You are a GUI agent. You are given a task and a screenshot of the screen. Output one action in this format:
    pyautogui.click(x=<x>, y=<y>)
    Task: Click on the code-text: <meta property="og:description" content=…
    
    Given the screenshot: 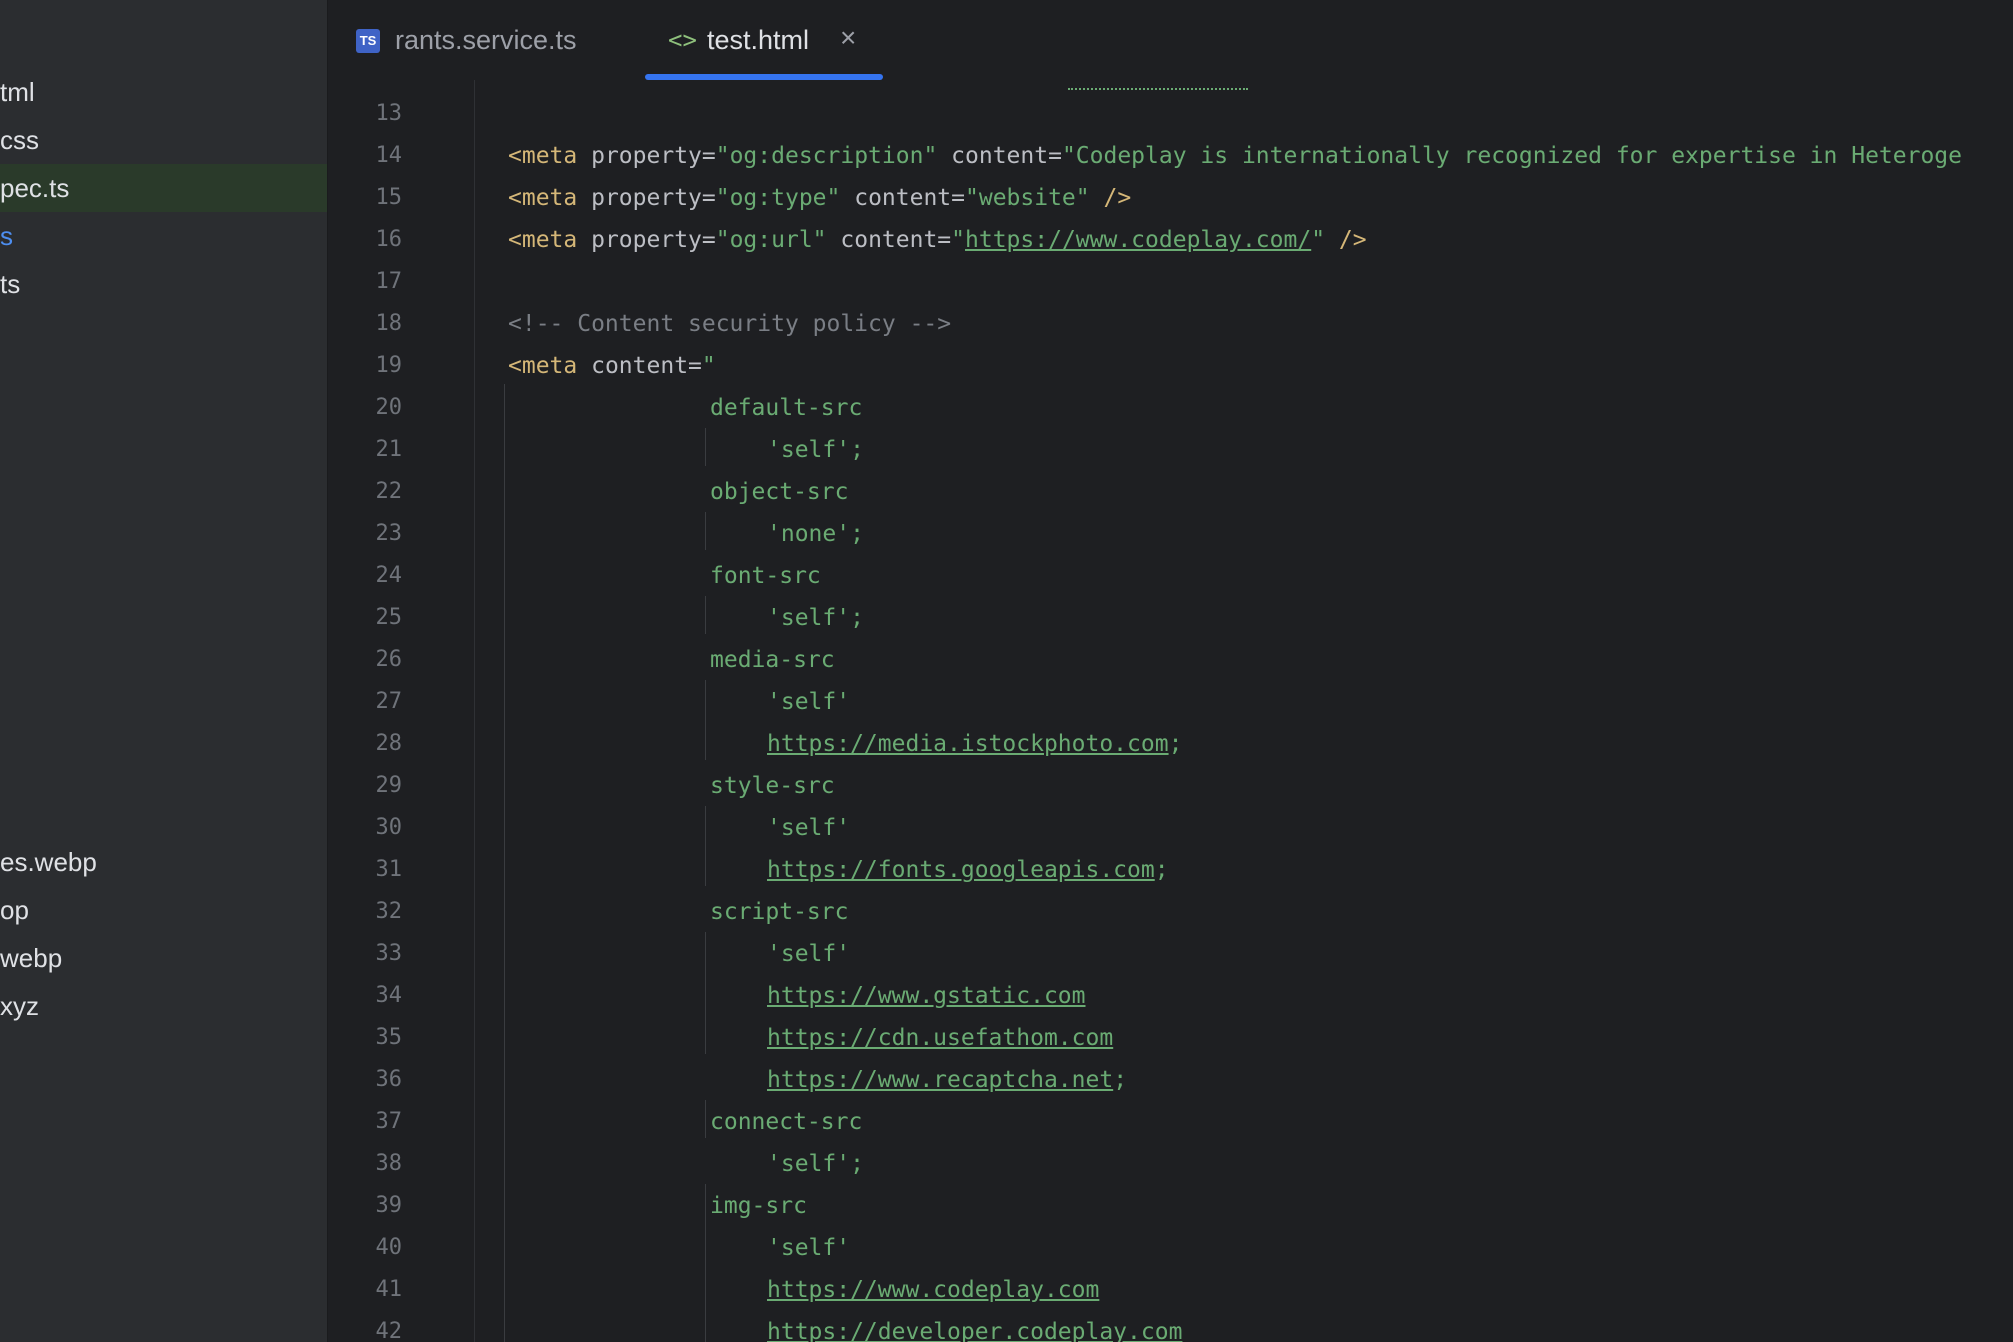 What is the action you would take?
    pyautogui.click(x=1235, y=156)
    